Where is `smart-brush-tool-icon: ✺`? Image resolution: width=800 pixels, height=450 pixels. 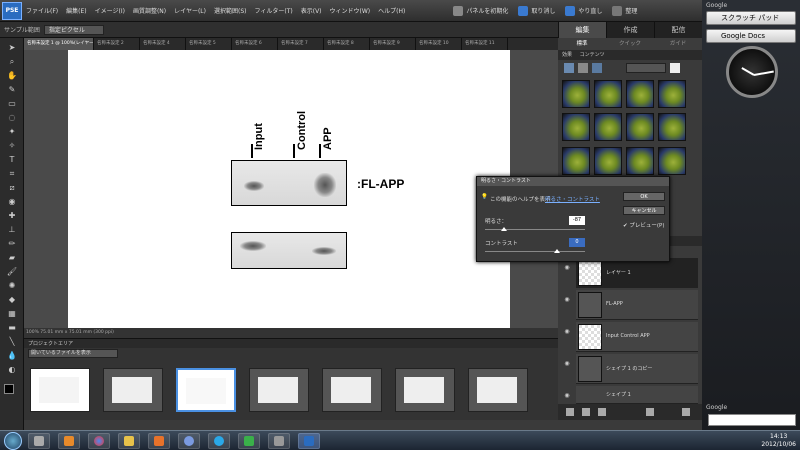
smart-brush-tool-icon: ✺ is located at coordinates (12, 285).